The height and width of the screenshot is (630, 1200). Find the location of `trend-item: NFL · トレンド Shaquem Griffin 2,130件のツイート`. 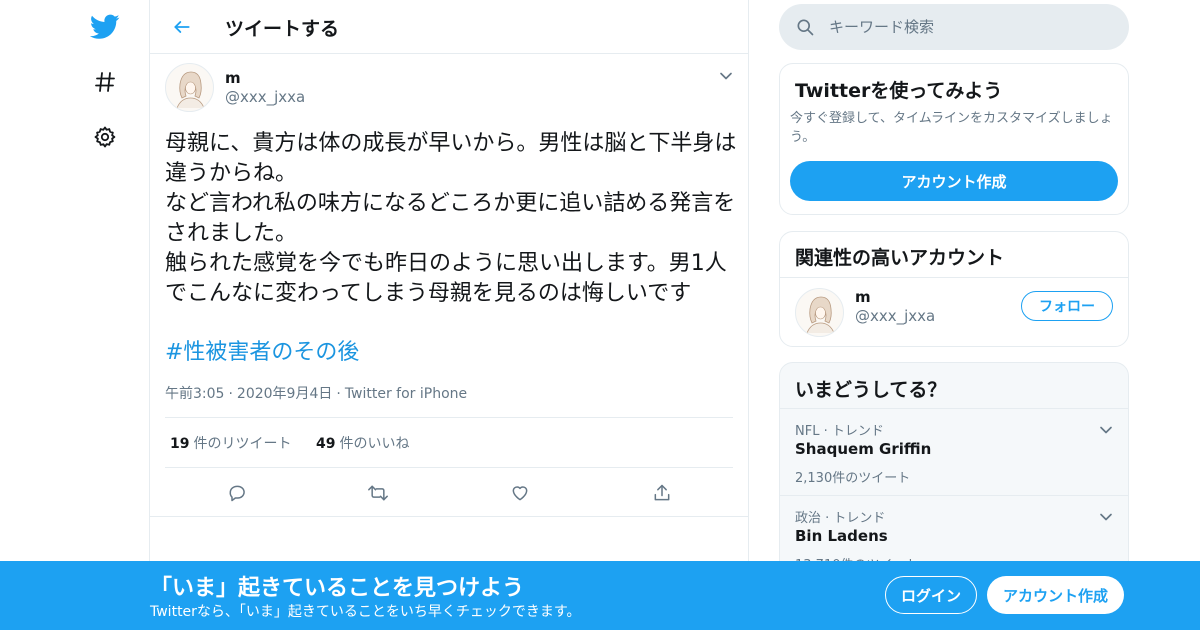

trend-item: NFL · トレンド Shaquem Griffin 2,130件のツイート is located at coordinates (954, 451).